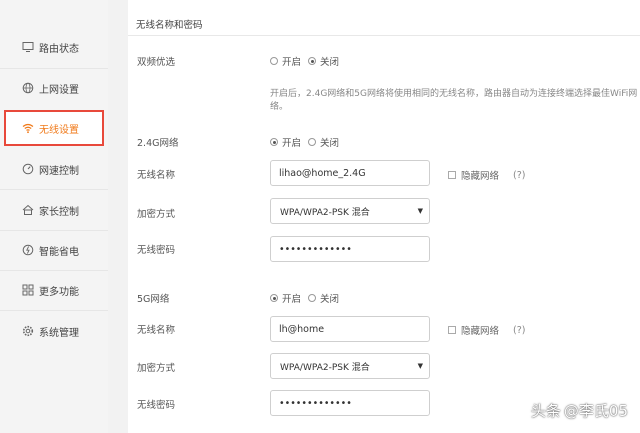 The width and height of the screenshot is (640, 433). I want to click on sidebar-item-internet-settings: 上网设置, so click(54, 88).